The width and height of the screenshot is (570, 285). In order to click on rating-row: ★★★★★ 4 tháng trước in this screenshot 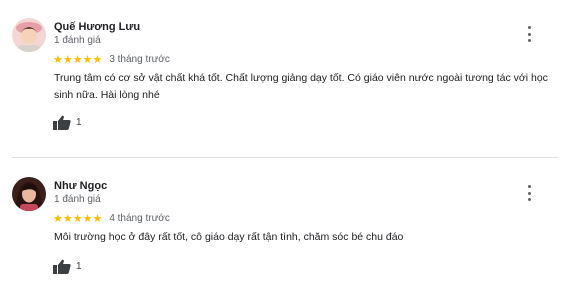, I will do `click(111, 218)`.